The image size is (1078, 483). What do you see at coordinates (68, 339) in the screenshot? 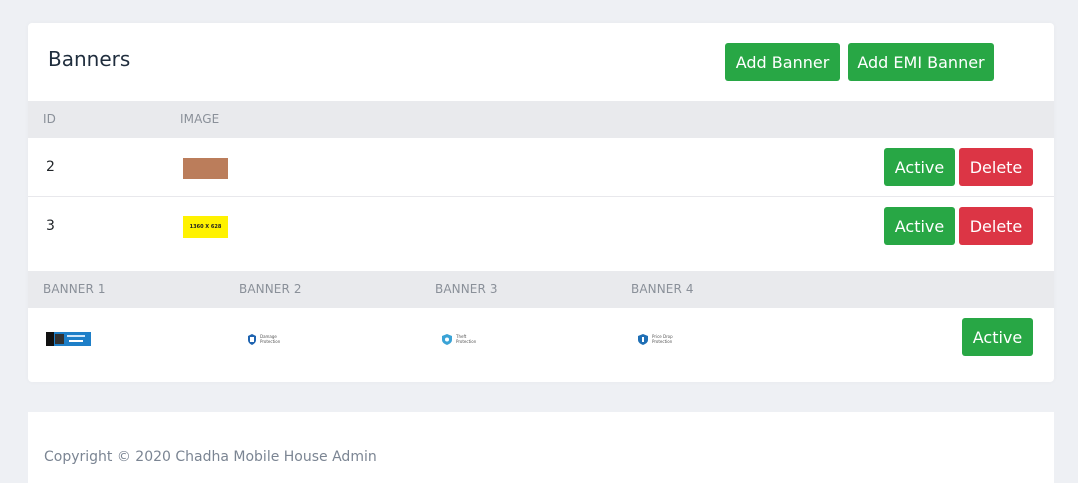
I see `banner-1-thumbnail` at bounding box center [68, 339].